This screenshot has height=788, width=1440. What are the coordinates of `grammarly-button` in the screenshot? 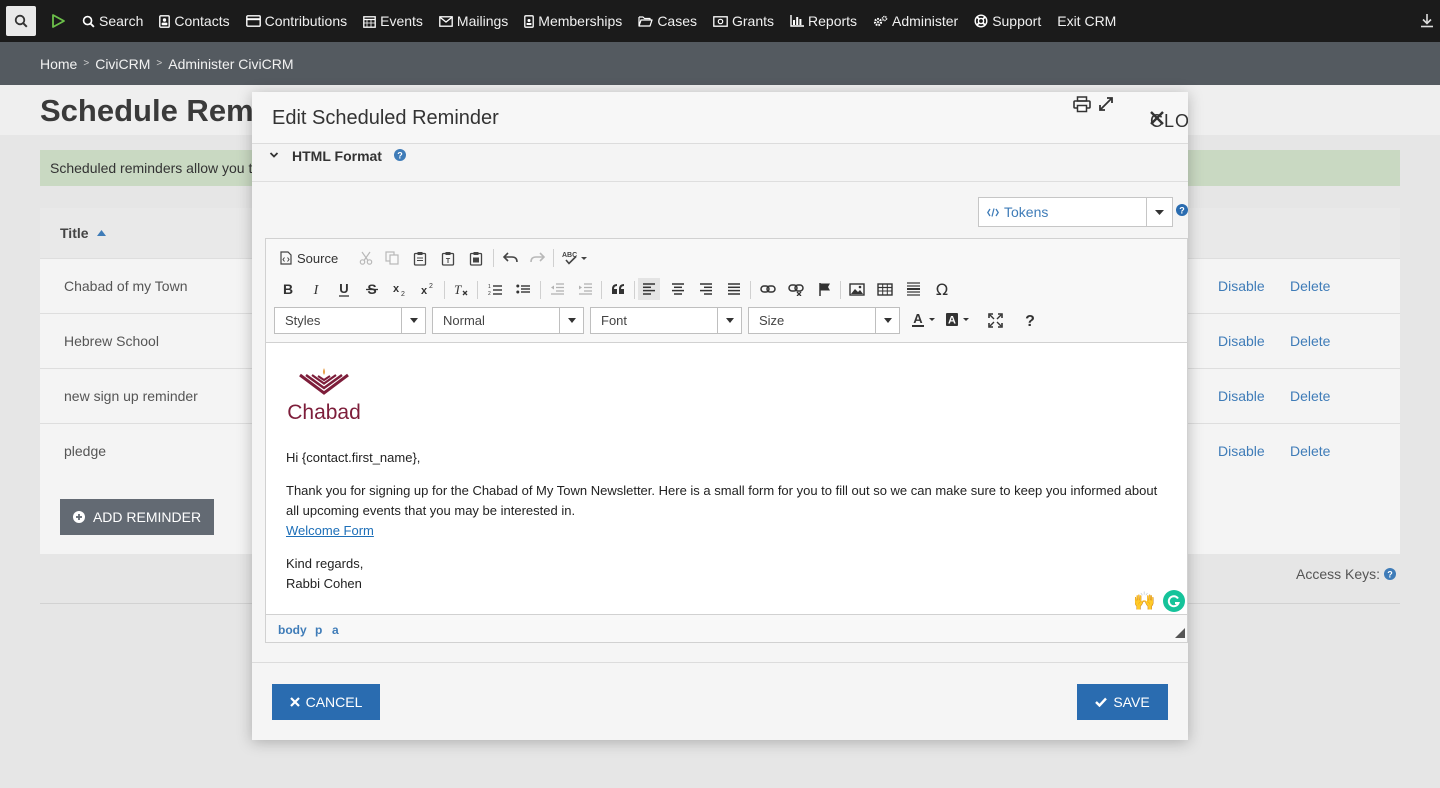 It's located at (1174, 601).